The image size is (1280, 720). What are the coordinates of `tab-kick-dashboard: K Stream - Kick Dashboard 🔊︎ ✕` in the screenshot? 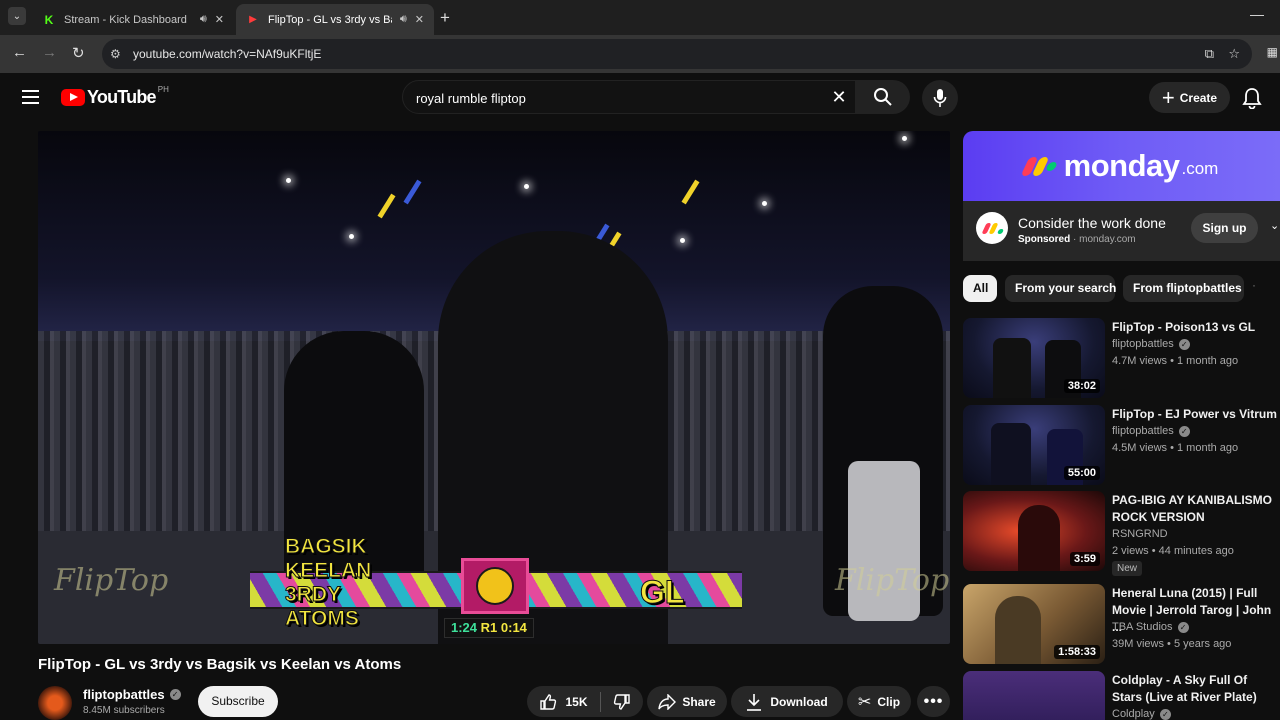 It's located at (133, 19).